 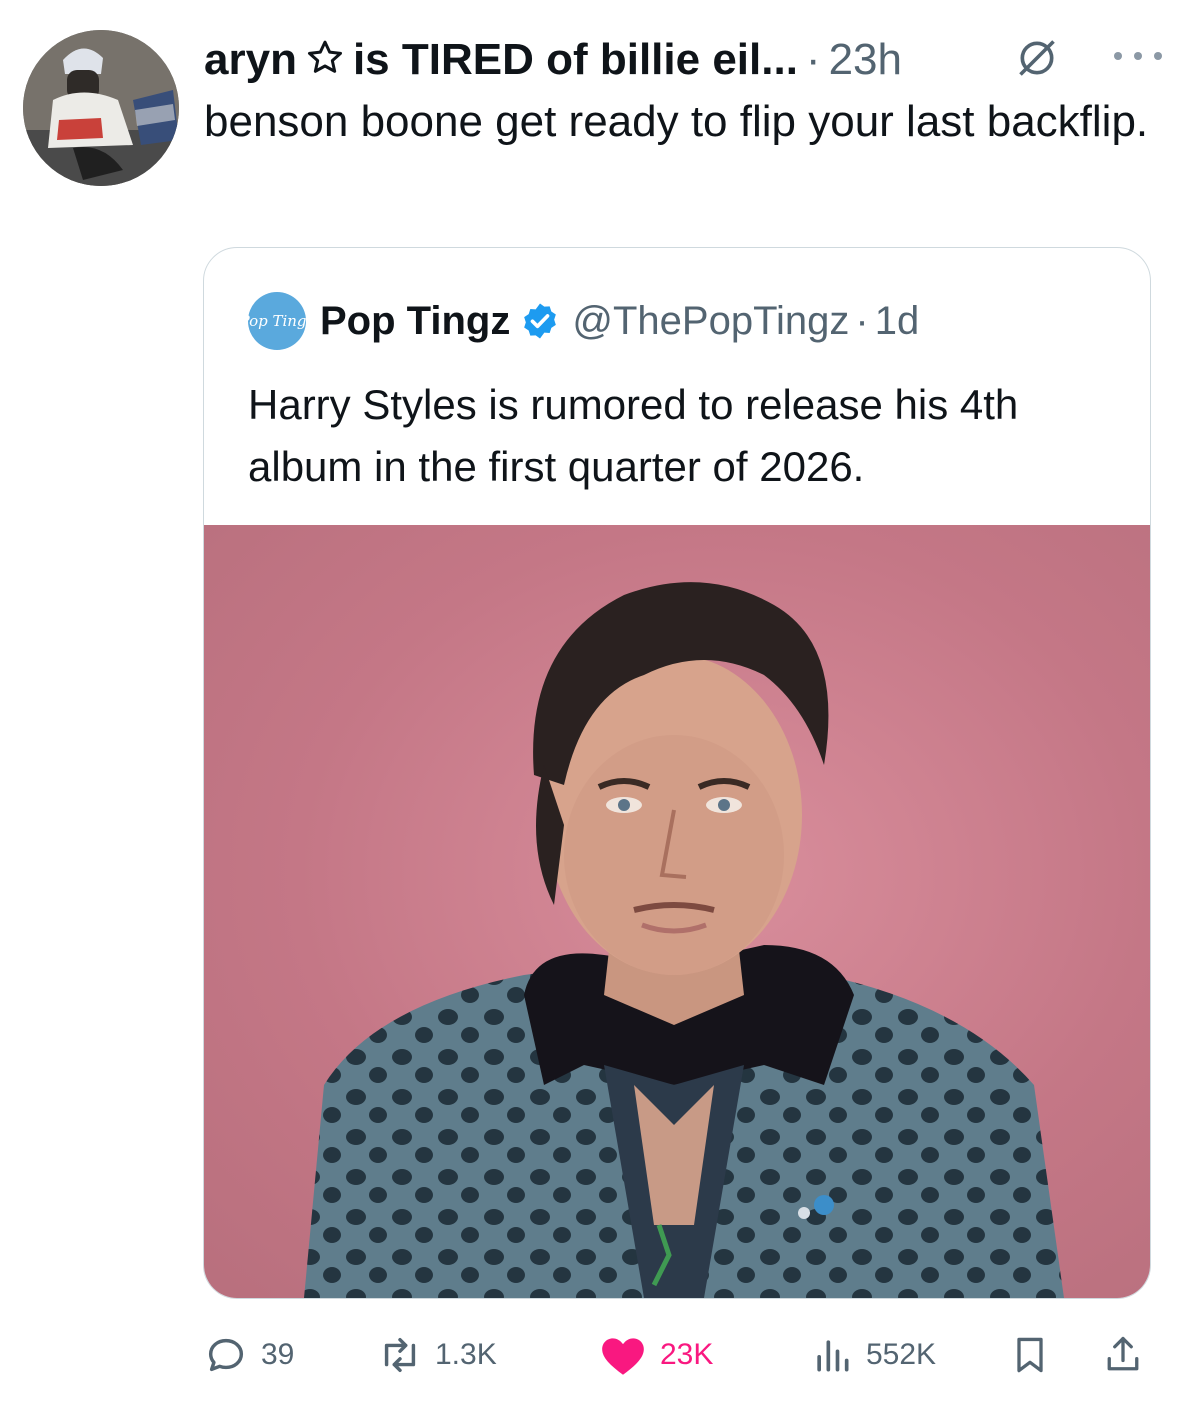 I want to click on reply-button: 39, so click(x=248, y=1355).